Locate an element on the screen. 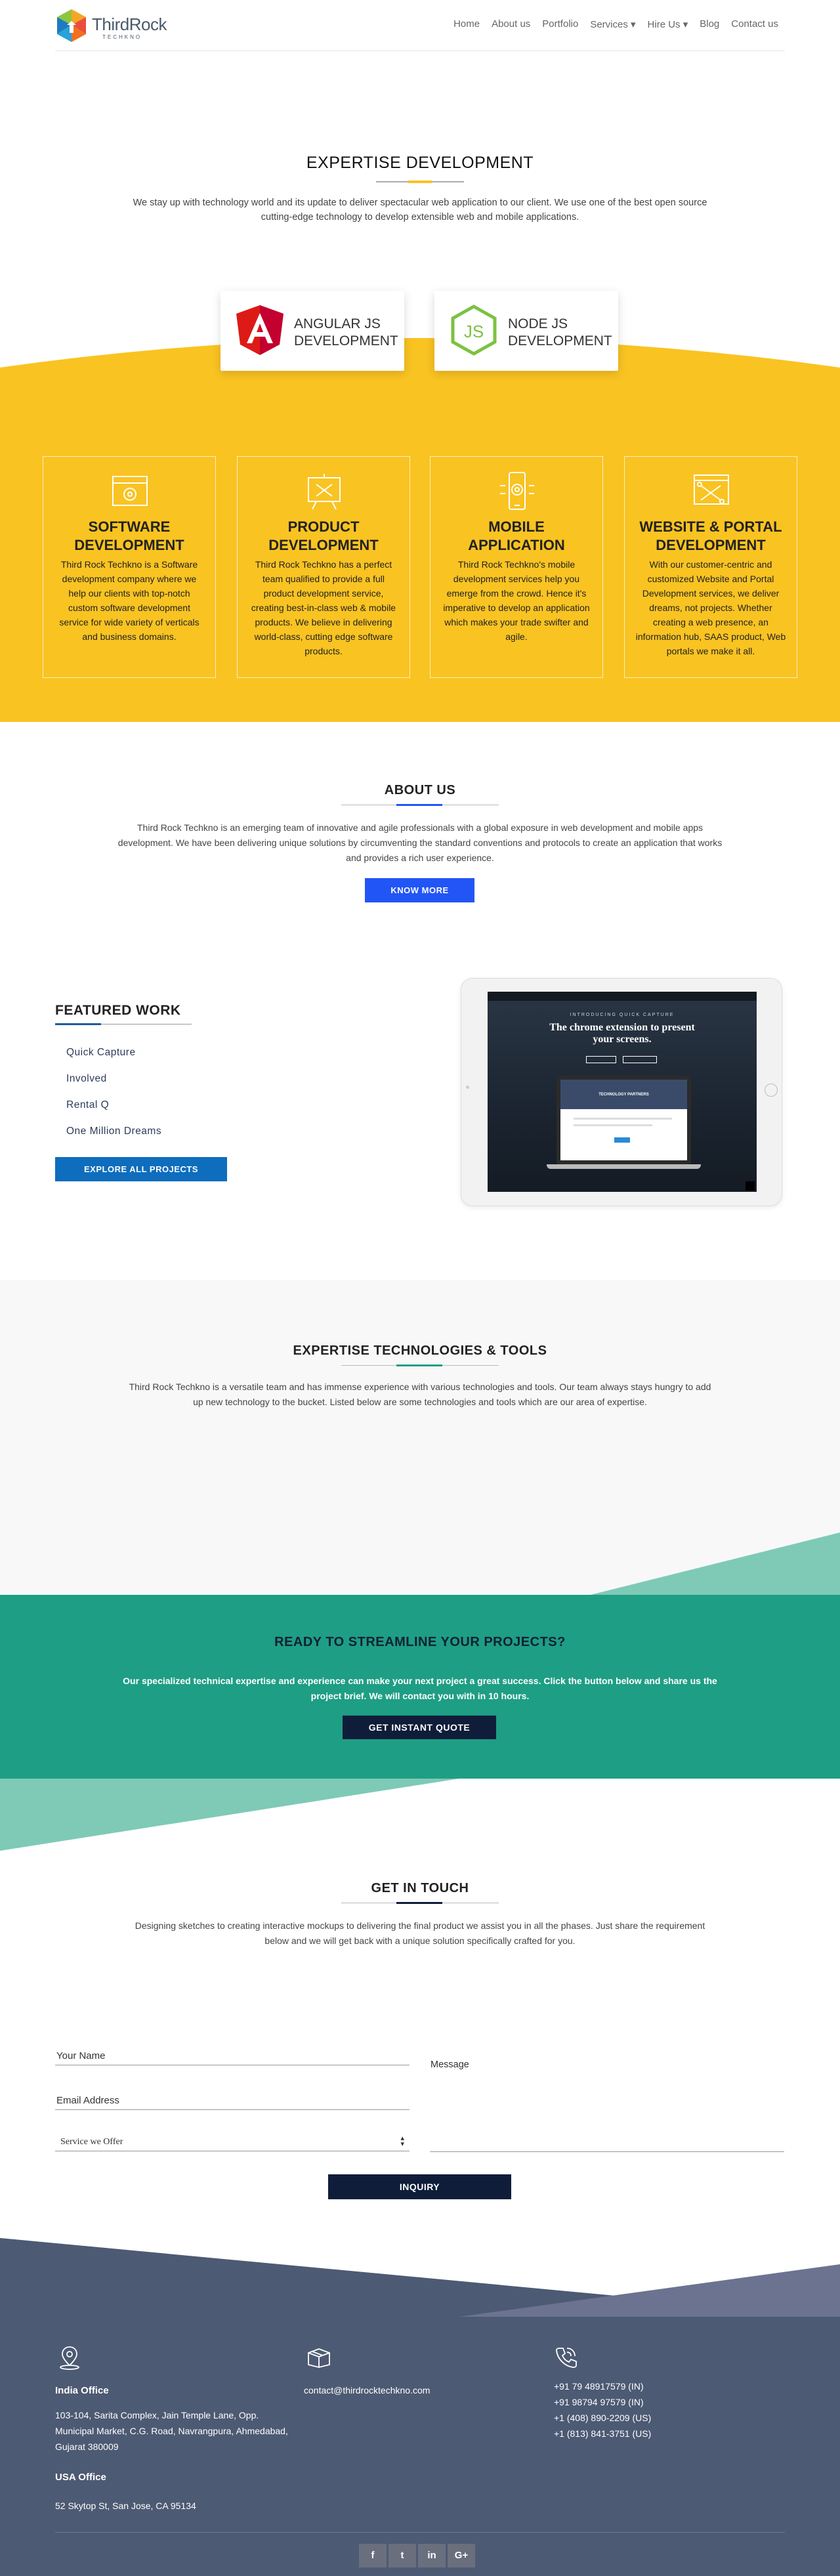  angular-card: ANGULAR JS DEVELOPMENT is located at coordinates (312, 331).